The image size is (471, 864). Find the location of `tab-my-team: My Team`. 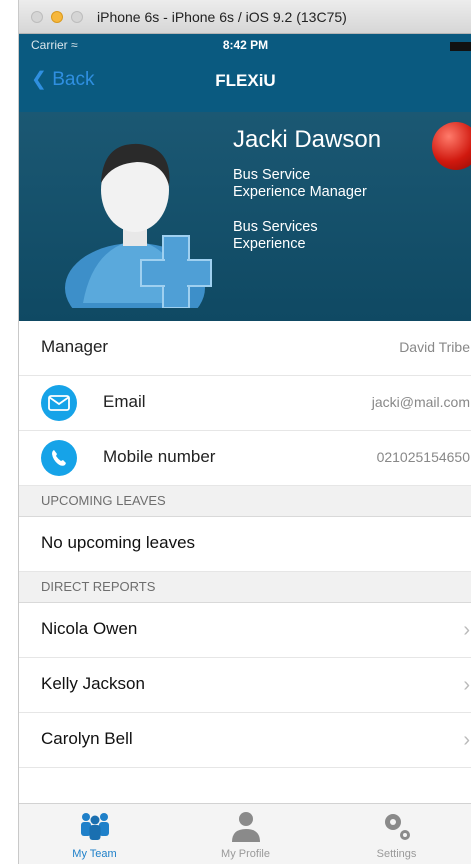

tab-my-team: My Team is located at coordinates (94, 834).